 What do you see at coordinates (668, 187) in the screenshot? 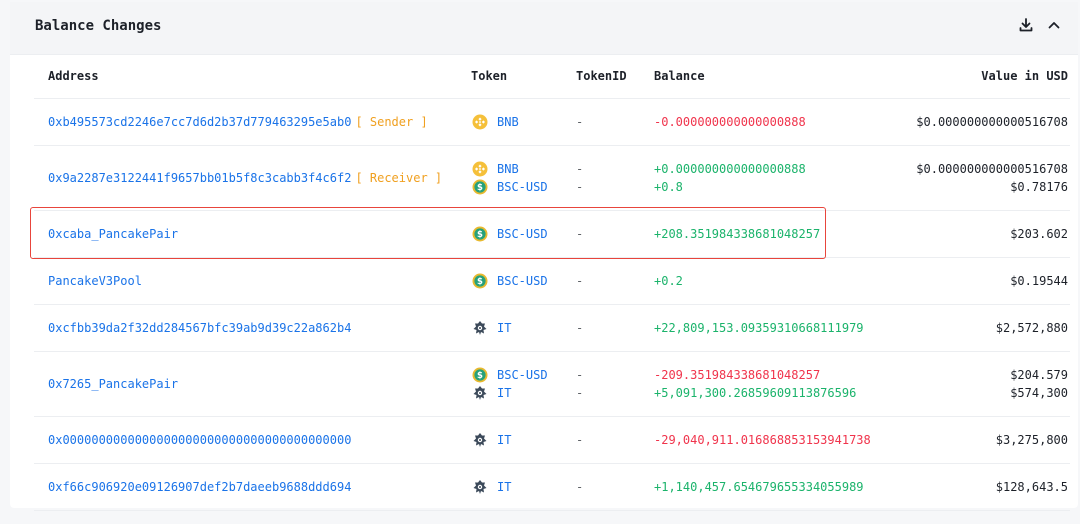
I see `balance-value: +0.8` at bounding box center [668, 187].